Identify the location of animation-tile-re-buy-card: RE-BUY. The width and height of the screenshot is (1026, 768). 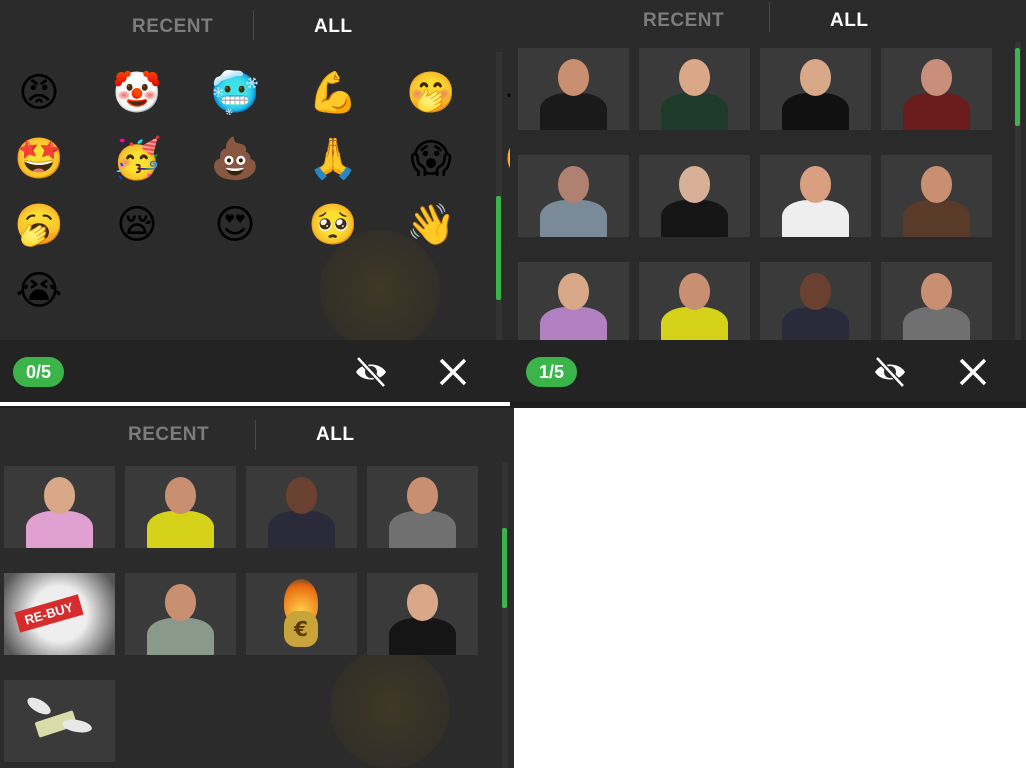
(59, 614).